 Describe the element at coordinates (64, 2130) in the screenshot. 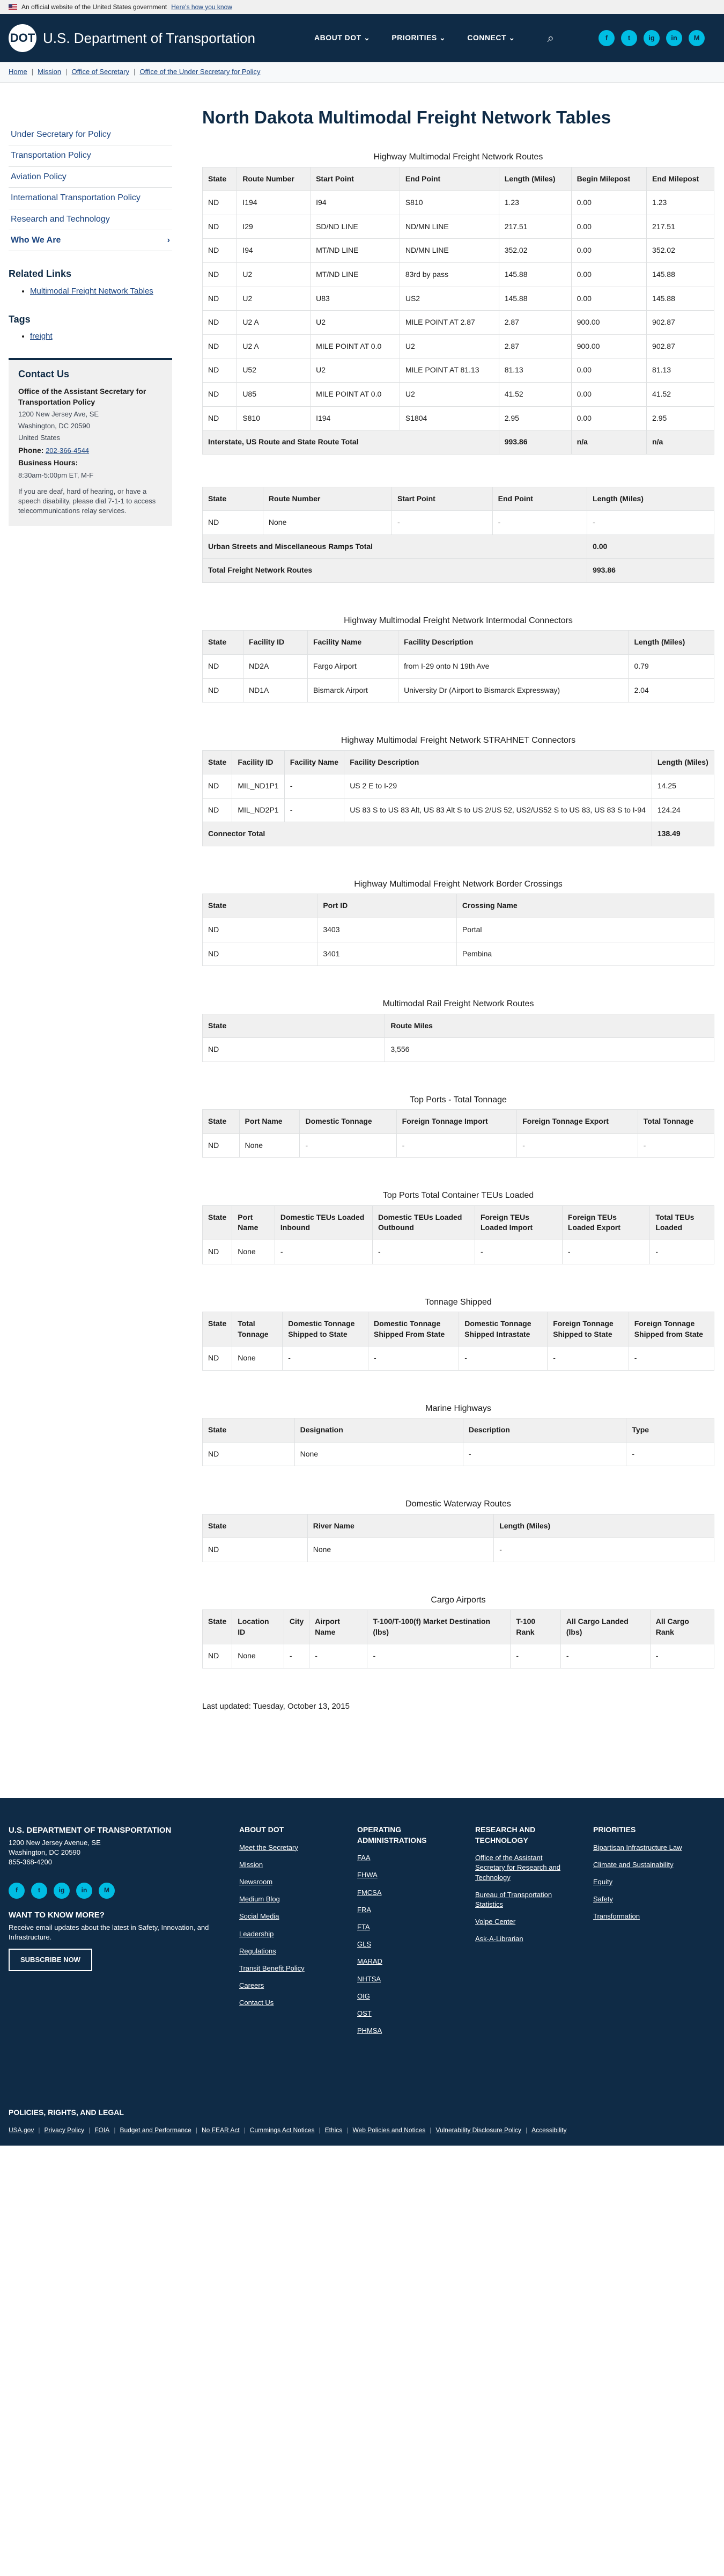

I see `policy-link: Privacy Policy` at that location.